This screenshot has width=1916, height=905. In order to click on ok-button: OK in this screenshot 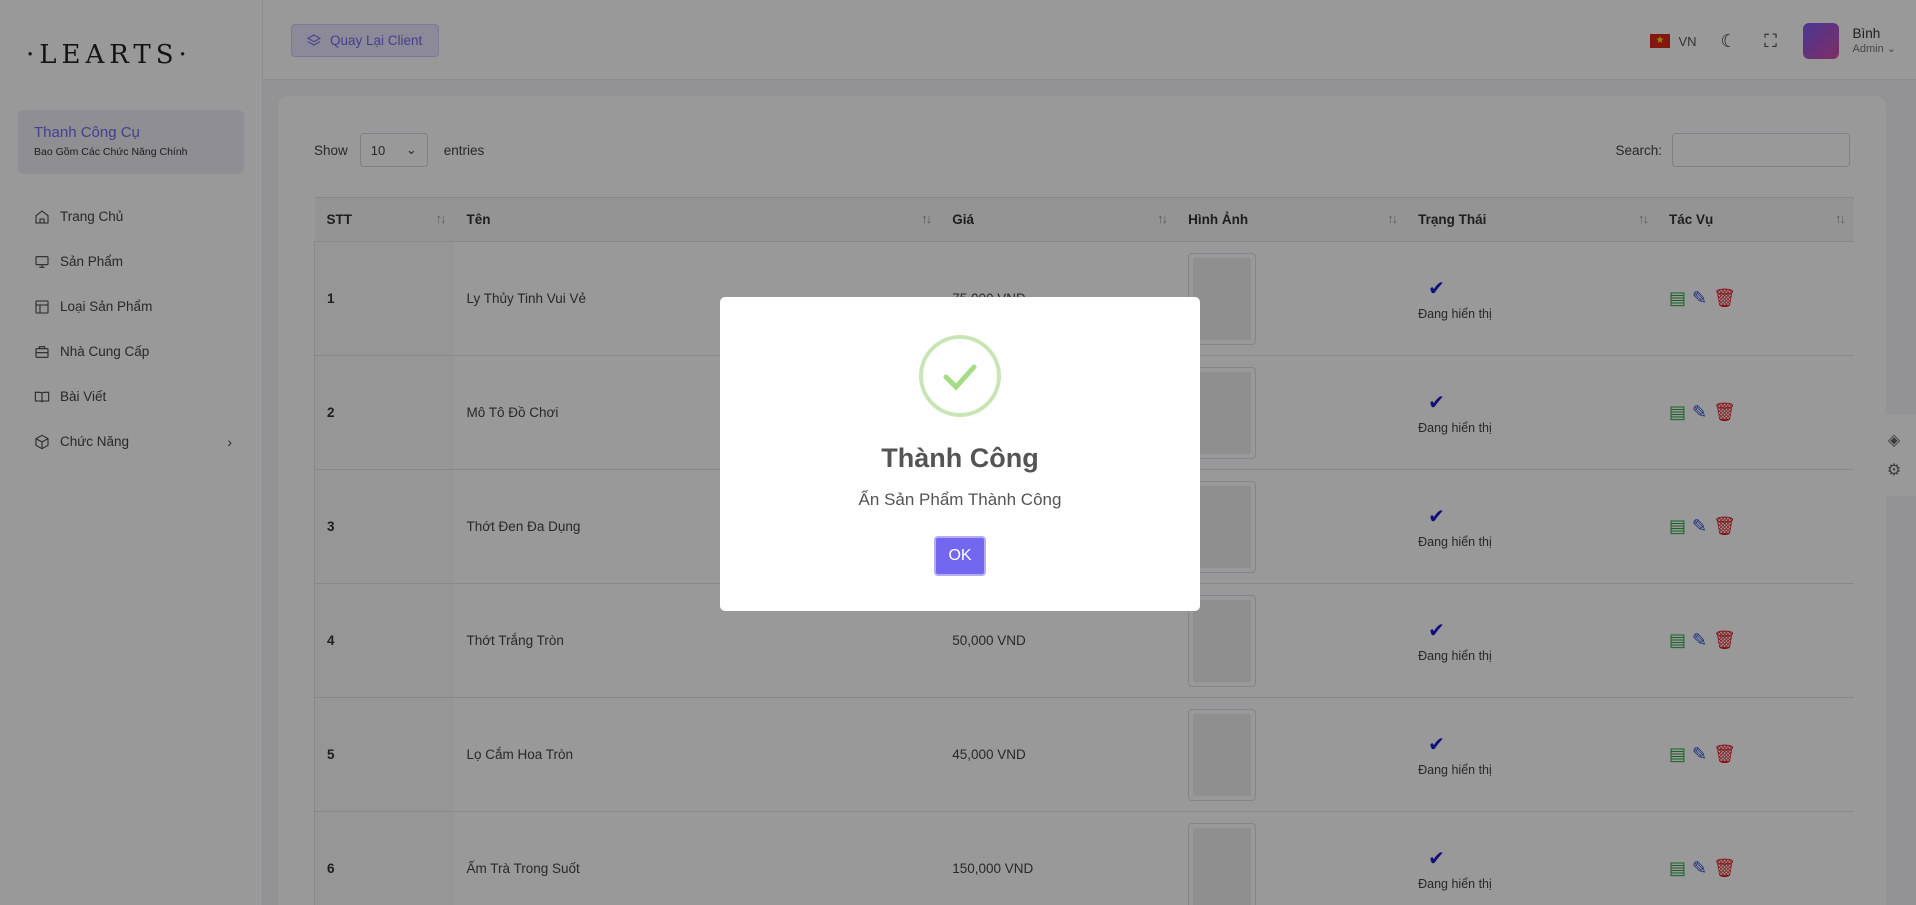, I will do `click(960, 556)`.